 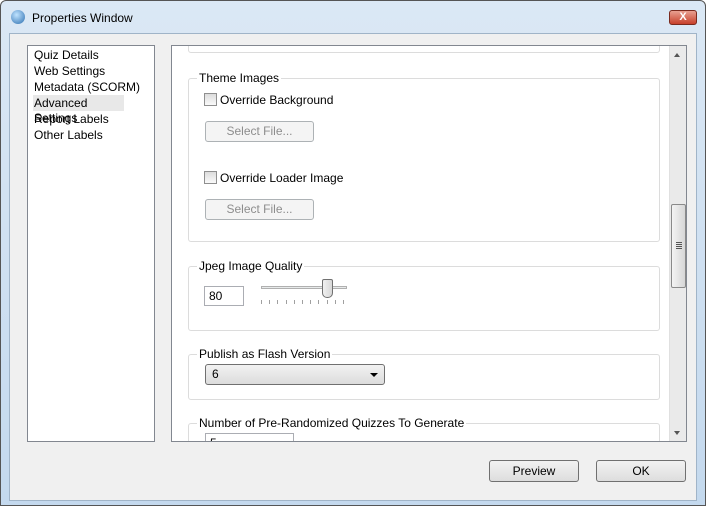 I want to click on window-title: Properties Window, so click(x=82, y=18).